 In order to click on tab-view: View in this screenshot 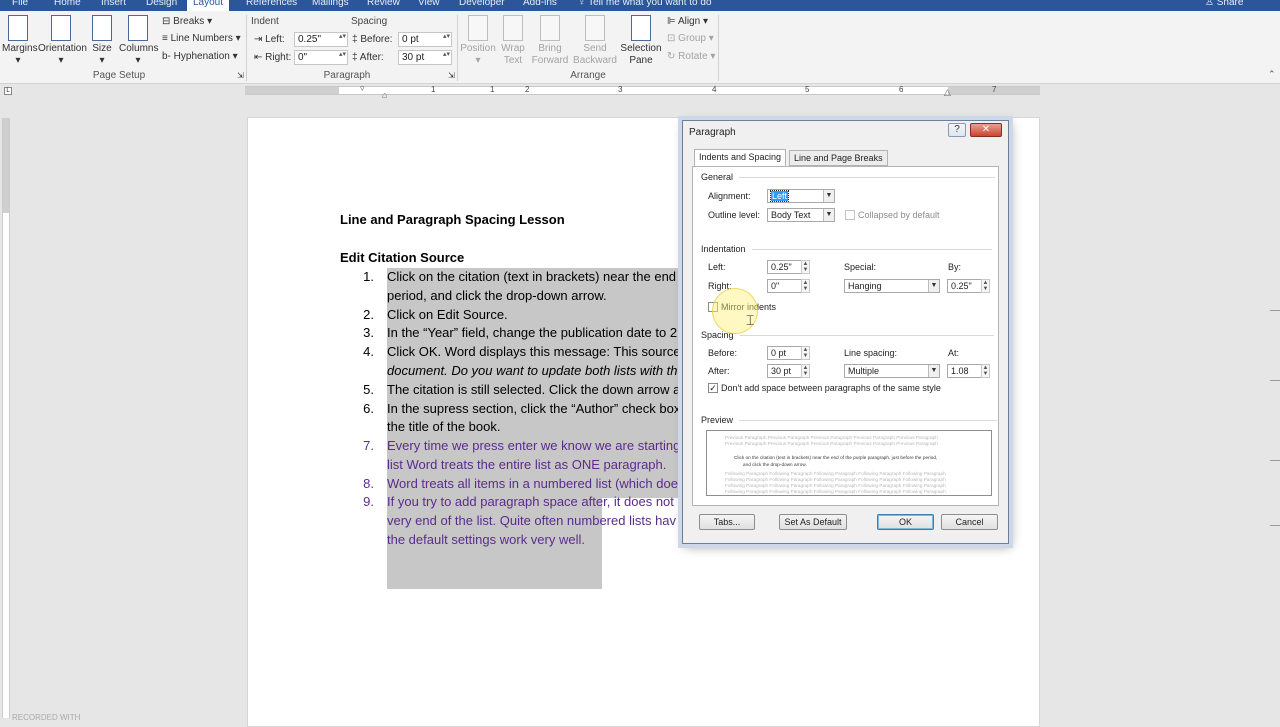, I will do `click(429, 4)`.